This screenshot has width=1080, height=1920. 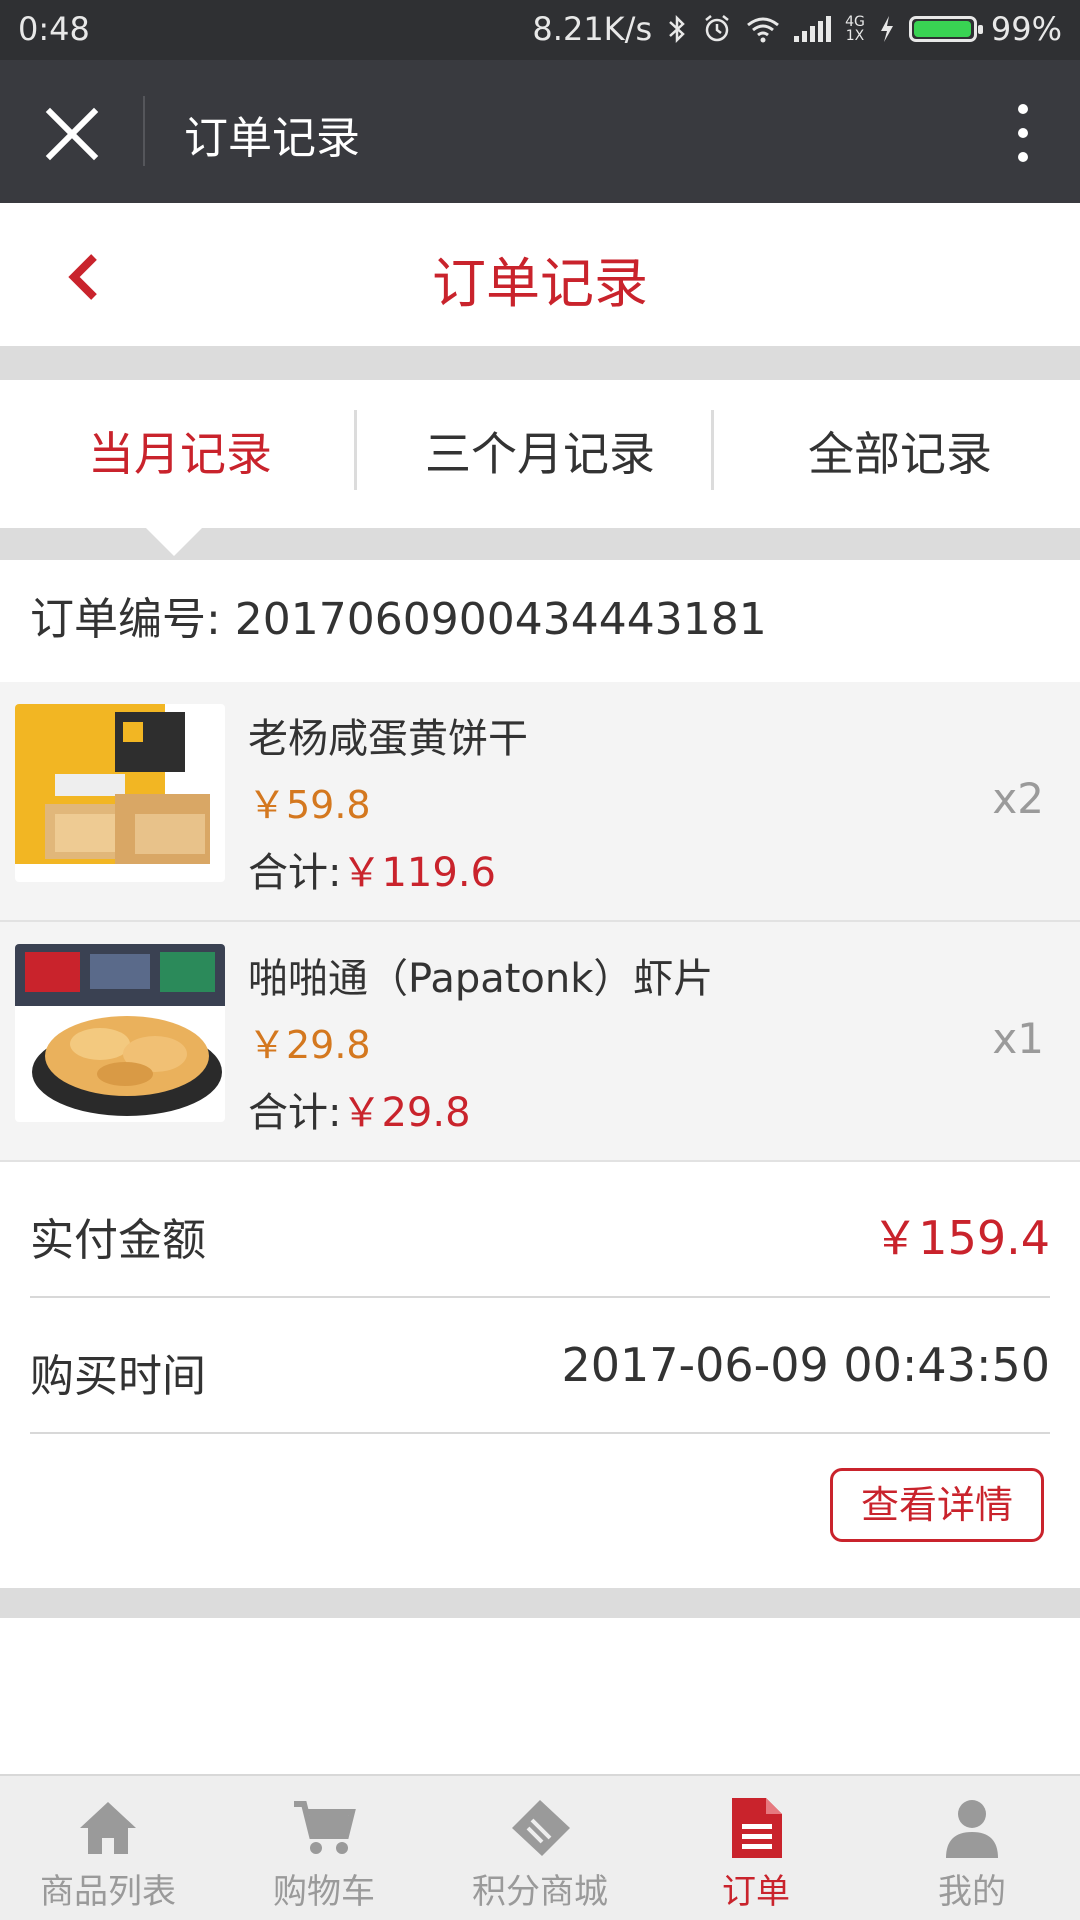 What do you see at coordinates (541, 1828) in the screenshot?
I see `ticket-icon` at bounding box center [541, 1828].